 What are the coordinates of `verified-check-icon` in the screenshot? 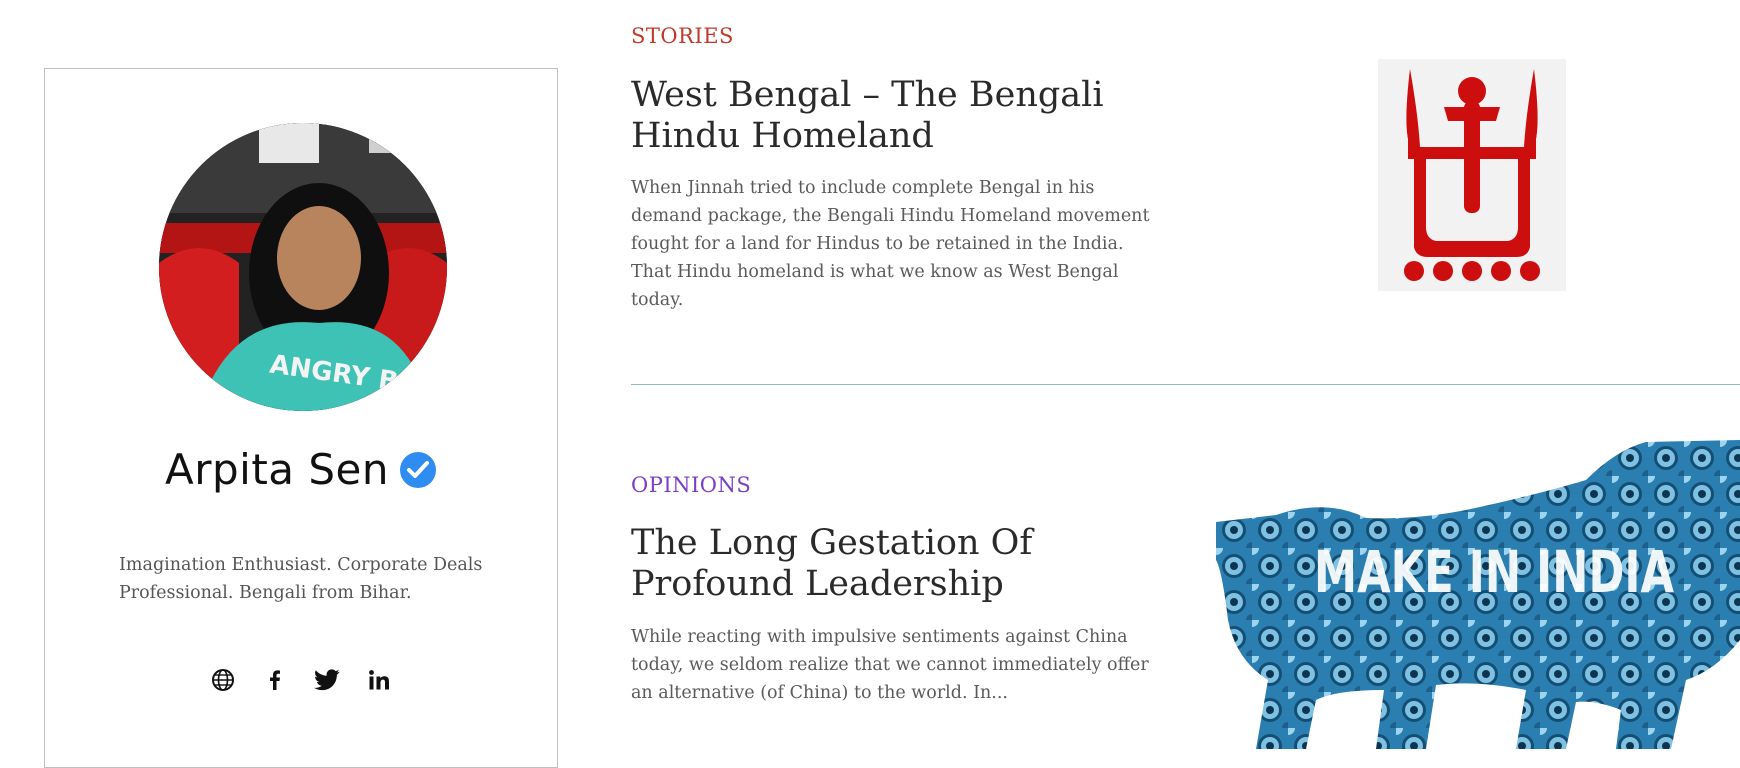 It's located at (418, 470).